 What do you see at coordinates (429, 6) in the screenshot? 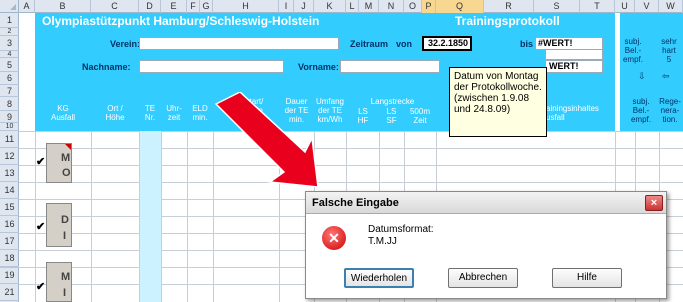
I see `col-header-p: P` at bounding box center [429, 6].